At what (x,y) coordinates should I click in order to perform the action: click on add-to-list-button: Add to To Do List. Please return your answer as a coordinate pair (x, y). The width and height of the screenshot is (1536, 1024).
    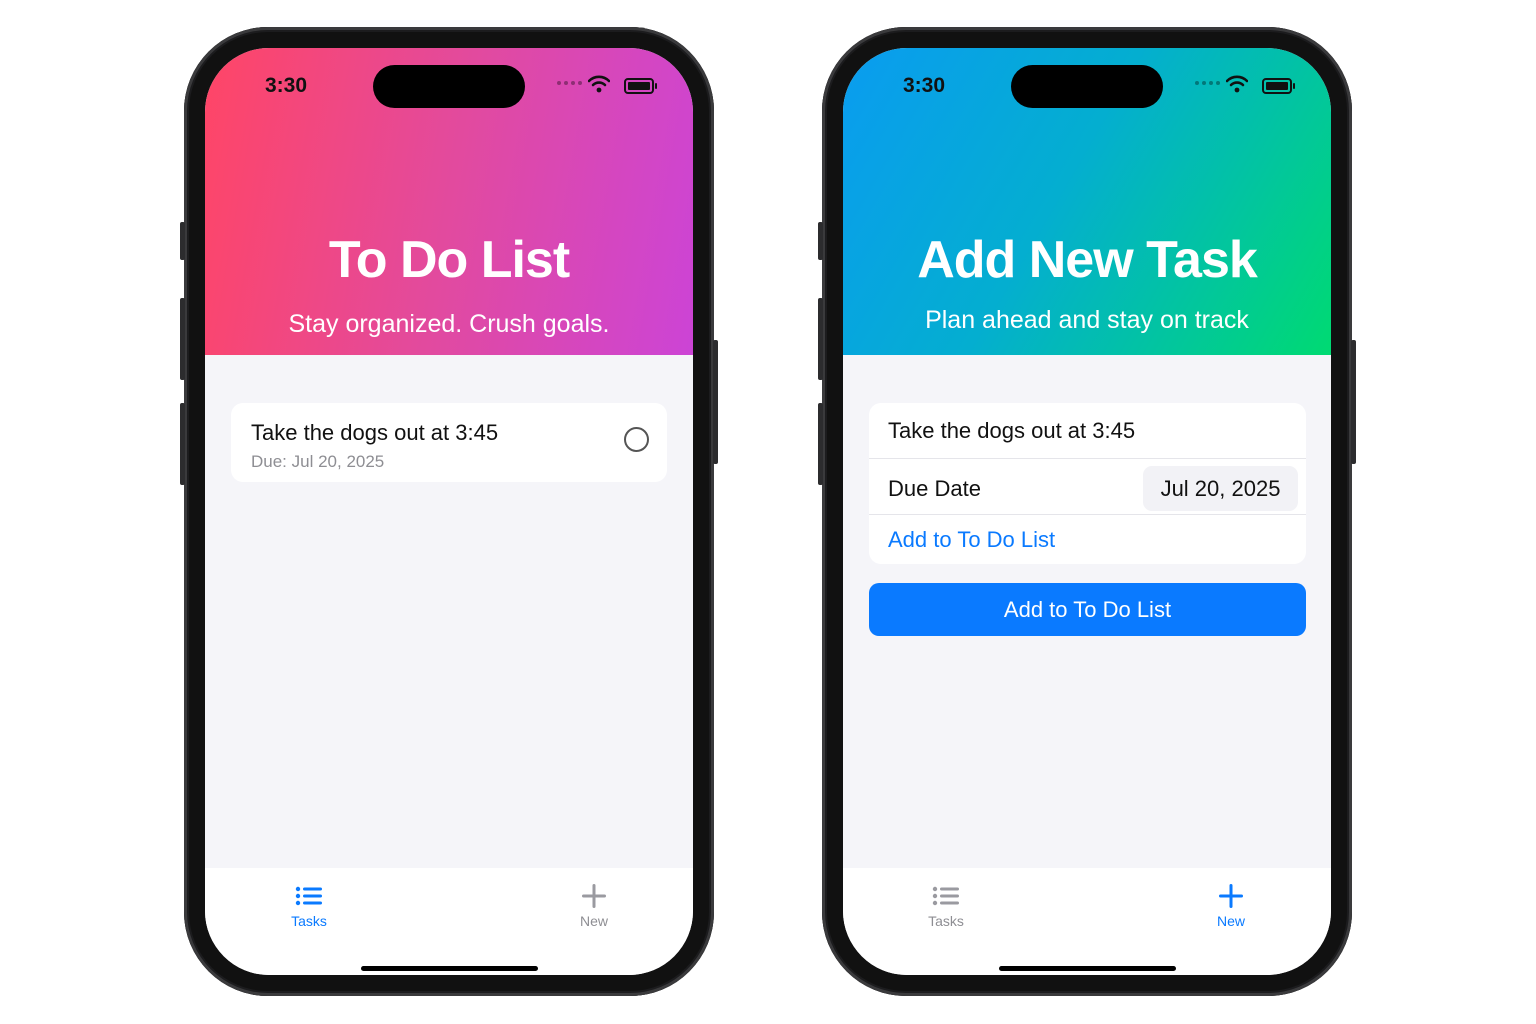
    Looking at the image, I should click on (1087, 609).